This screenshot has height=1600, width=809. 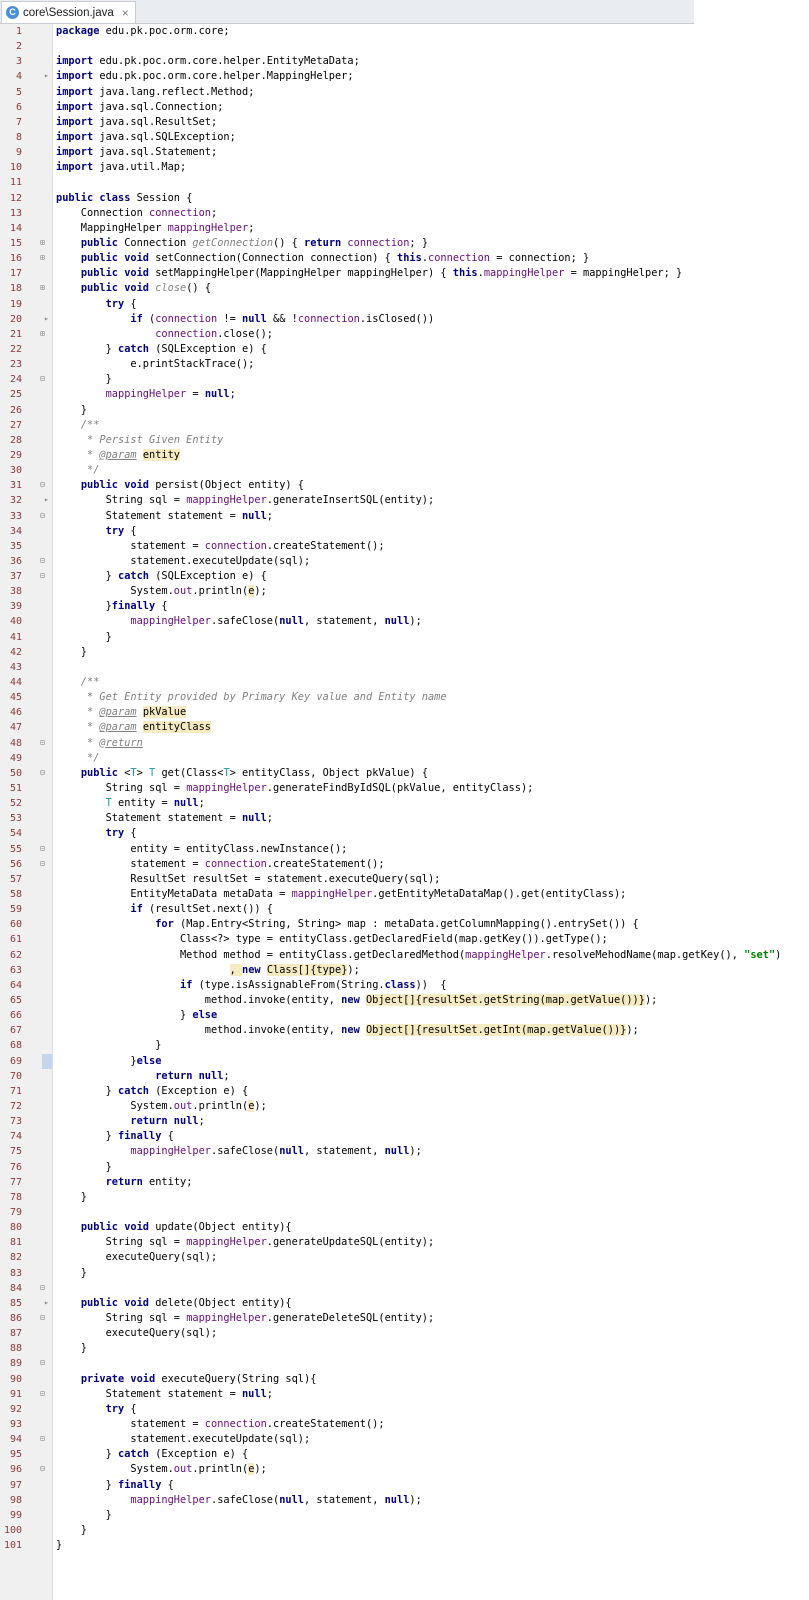 I want to click on code-line: 41 }, so click(x=404, y=637).